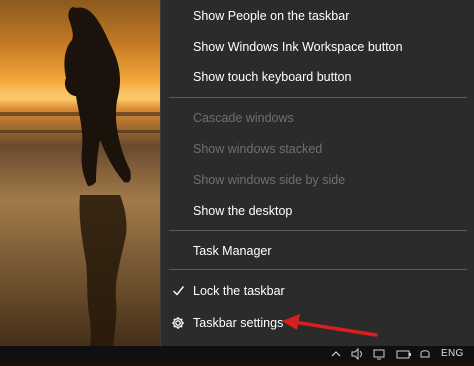  Describe the element at coordinates (243, 117) in the screenshot. I see `menu-item-label: Cascade windows` at that location.